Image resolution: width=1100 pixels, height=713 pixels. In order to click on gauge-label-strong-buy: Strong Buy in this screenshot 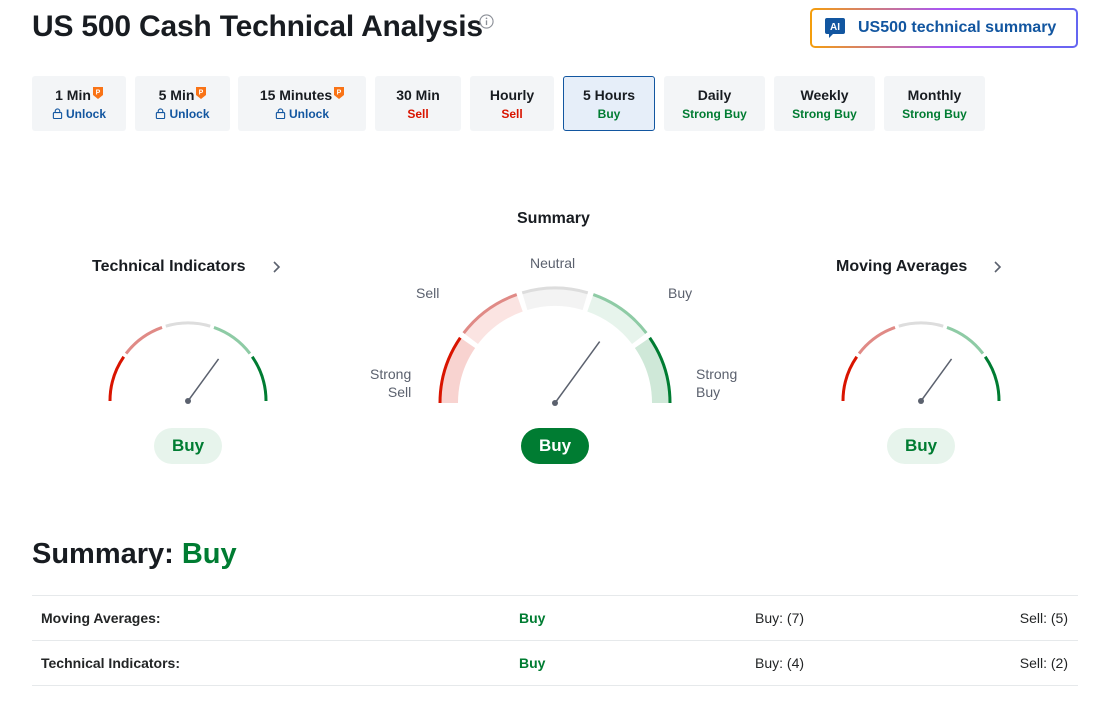, I will do `click(717, 383)`.